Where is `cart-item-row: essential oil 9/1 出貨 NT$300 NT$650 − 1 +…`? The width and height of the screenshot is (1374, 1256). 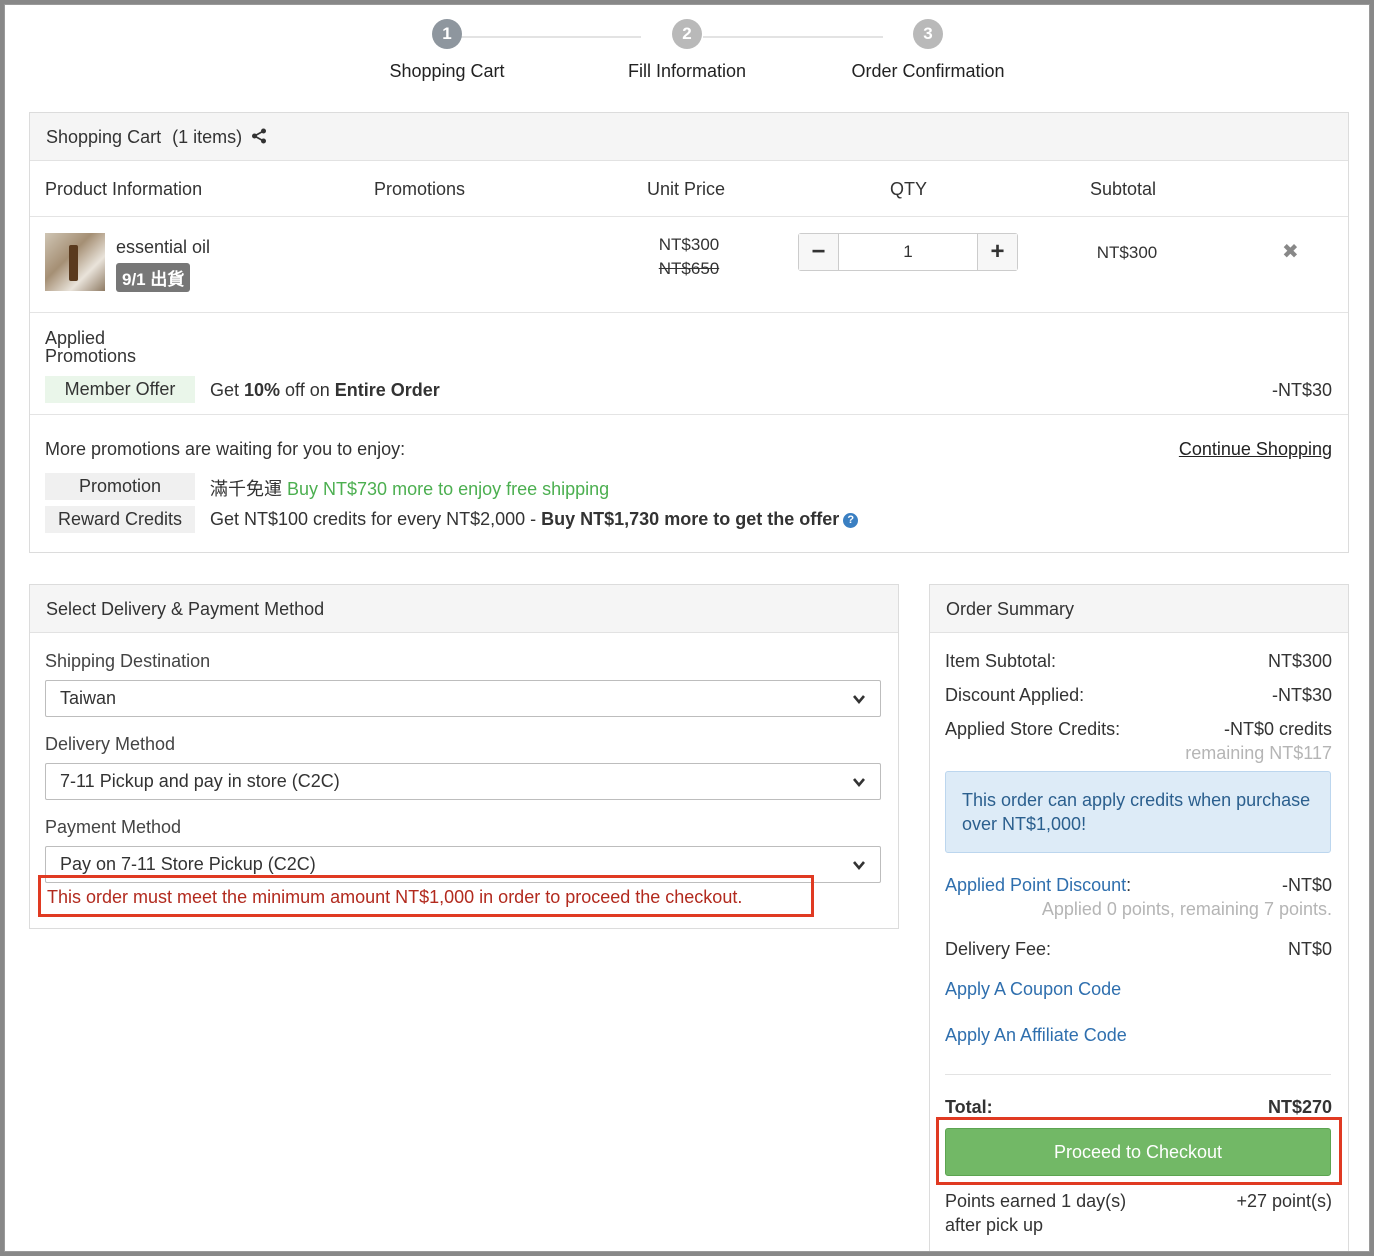 cart-item-row: essential oil 9/1 出貨 NT$300 NT$650 − 1 +… is located at coordinates (689, 265).